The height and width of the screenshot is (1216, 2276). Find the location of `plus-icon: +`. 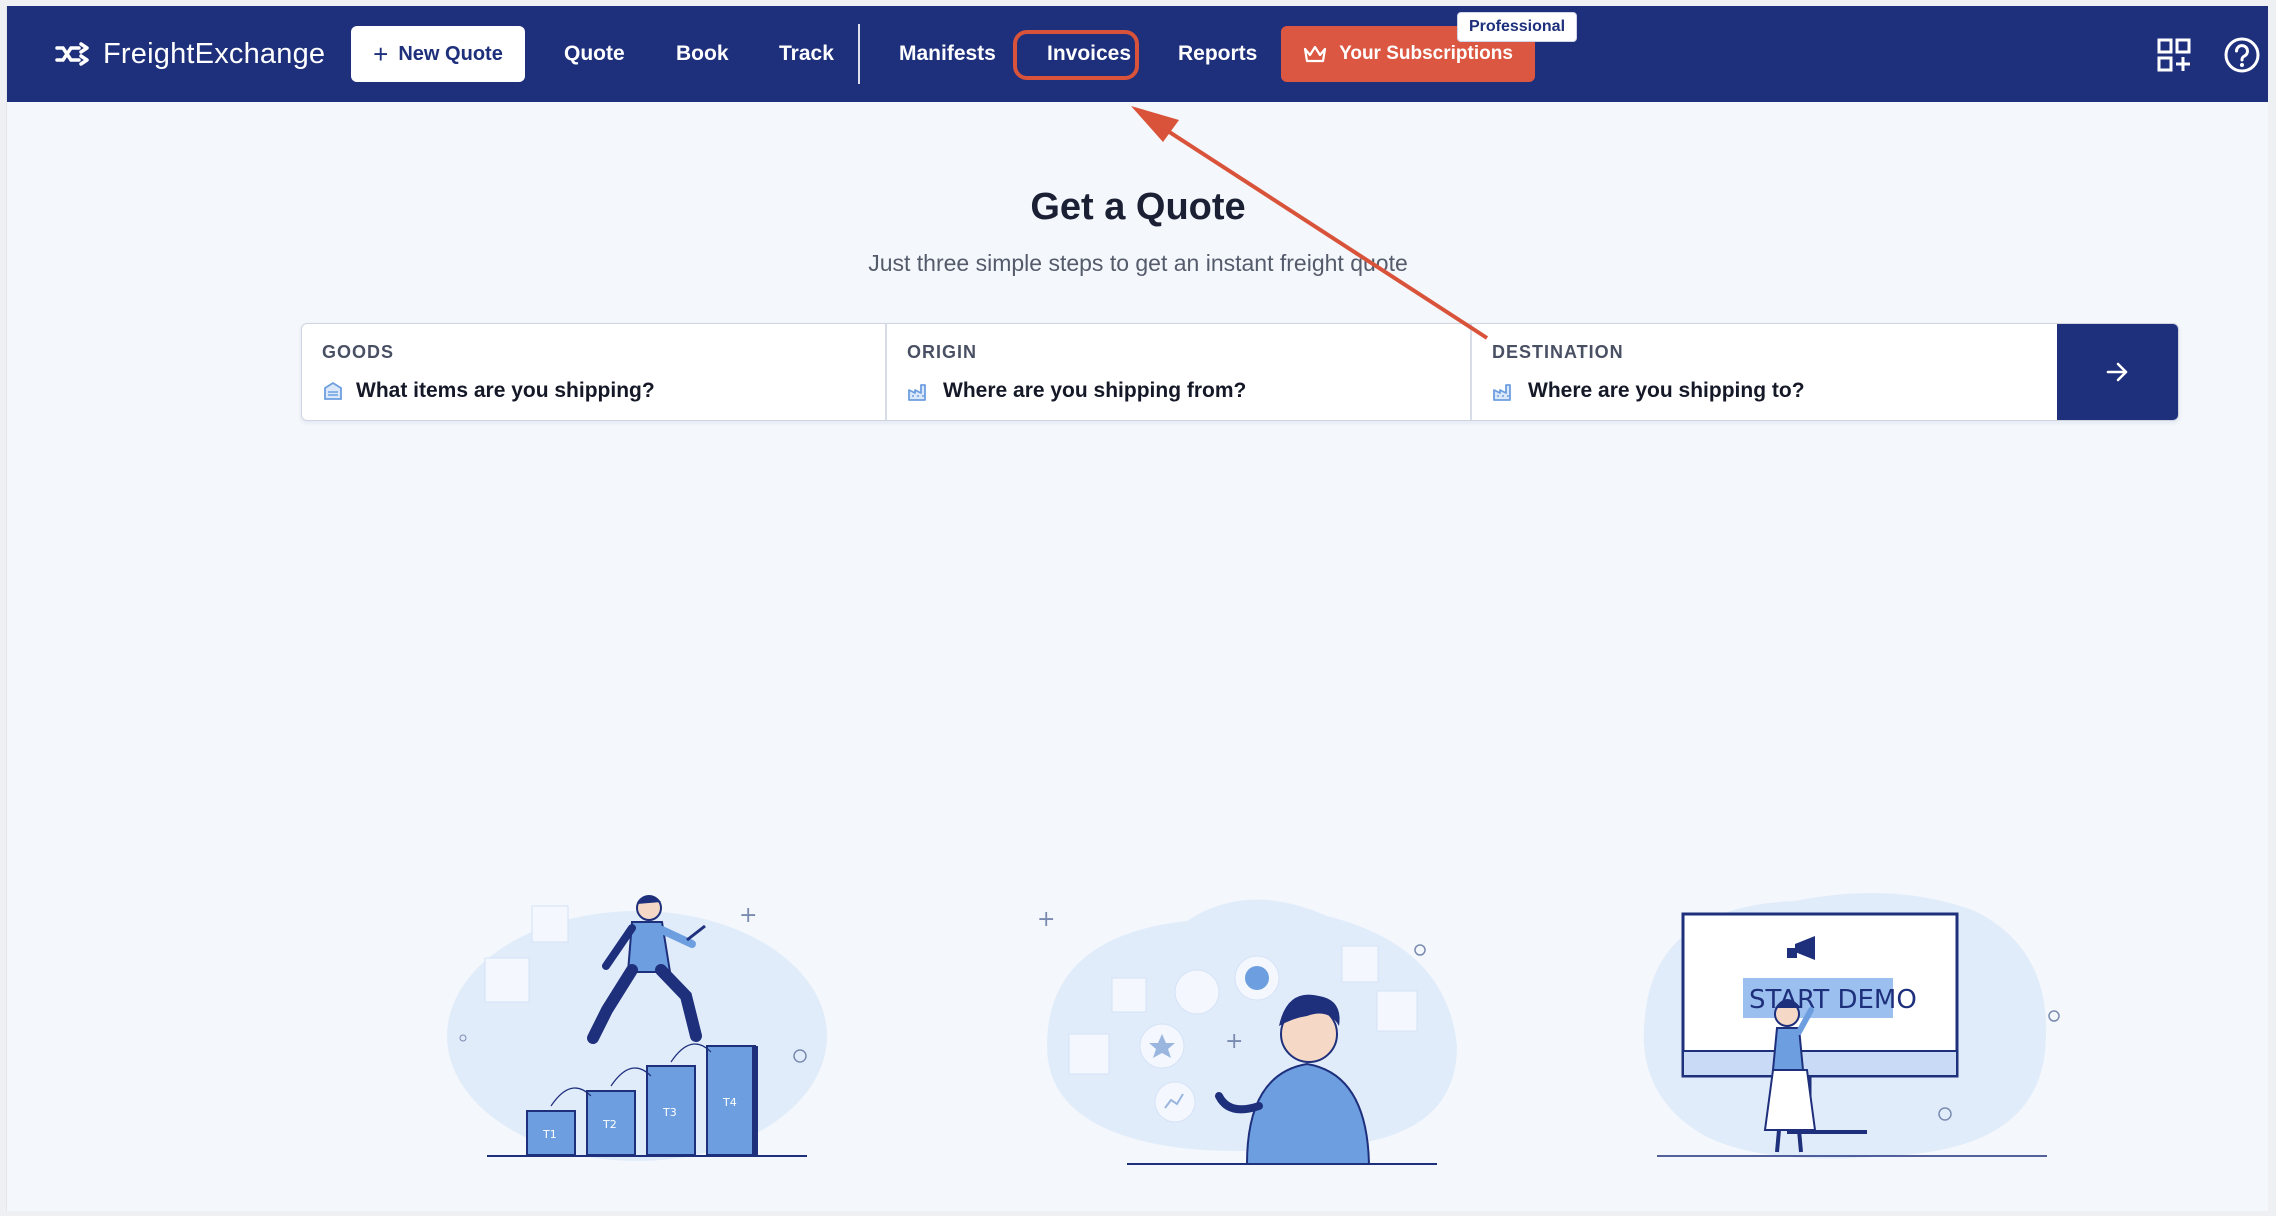

plus-icon: + is located at coordinates (381, 54).